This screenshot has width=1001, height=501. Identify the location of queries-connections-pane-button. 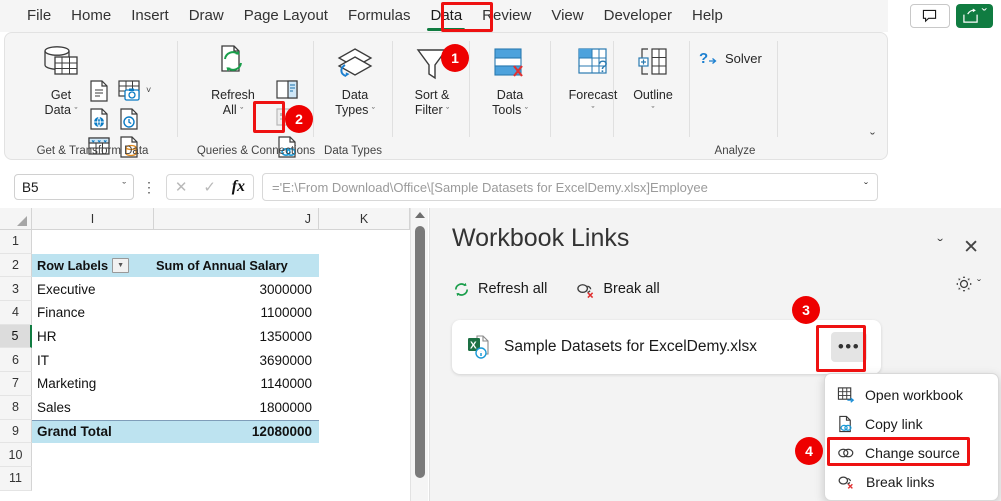
(287, 92).